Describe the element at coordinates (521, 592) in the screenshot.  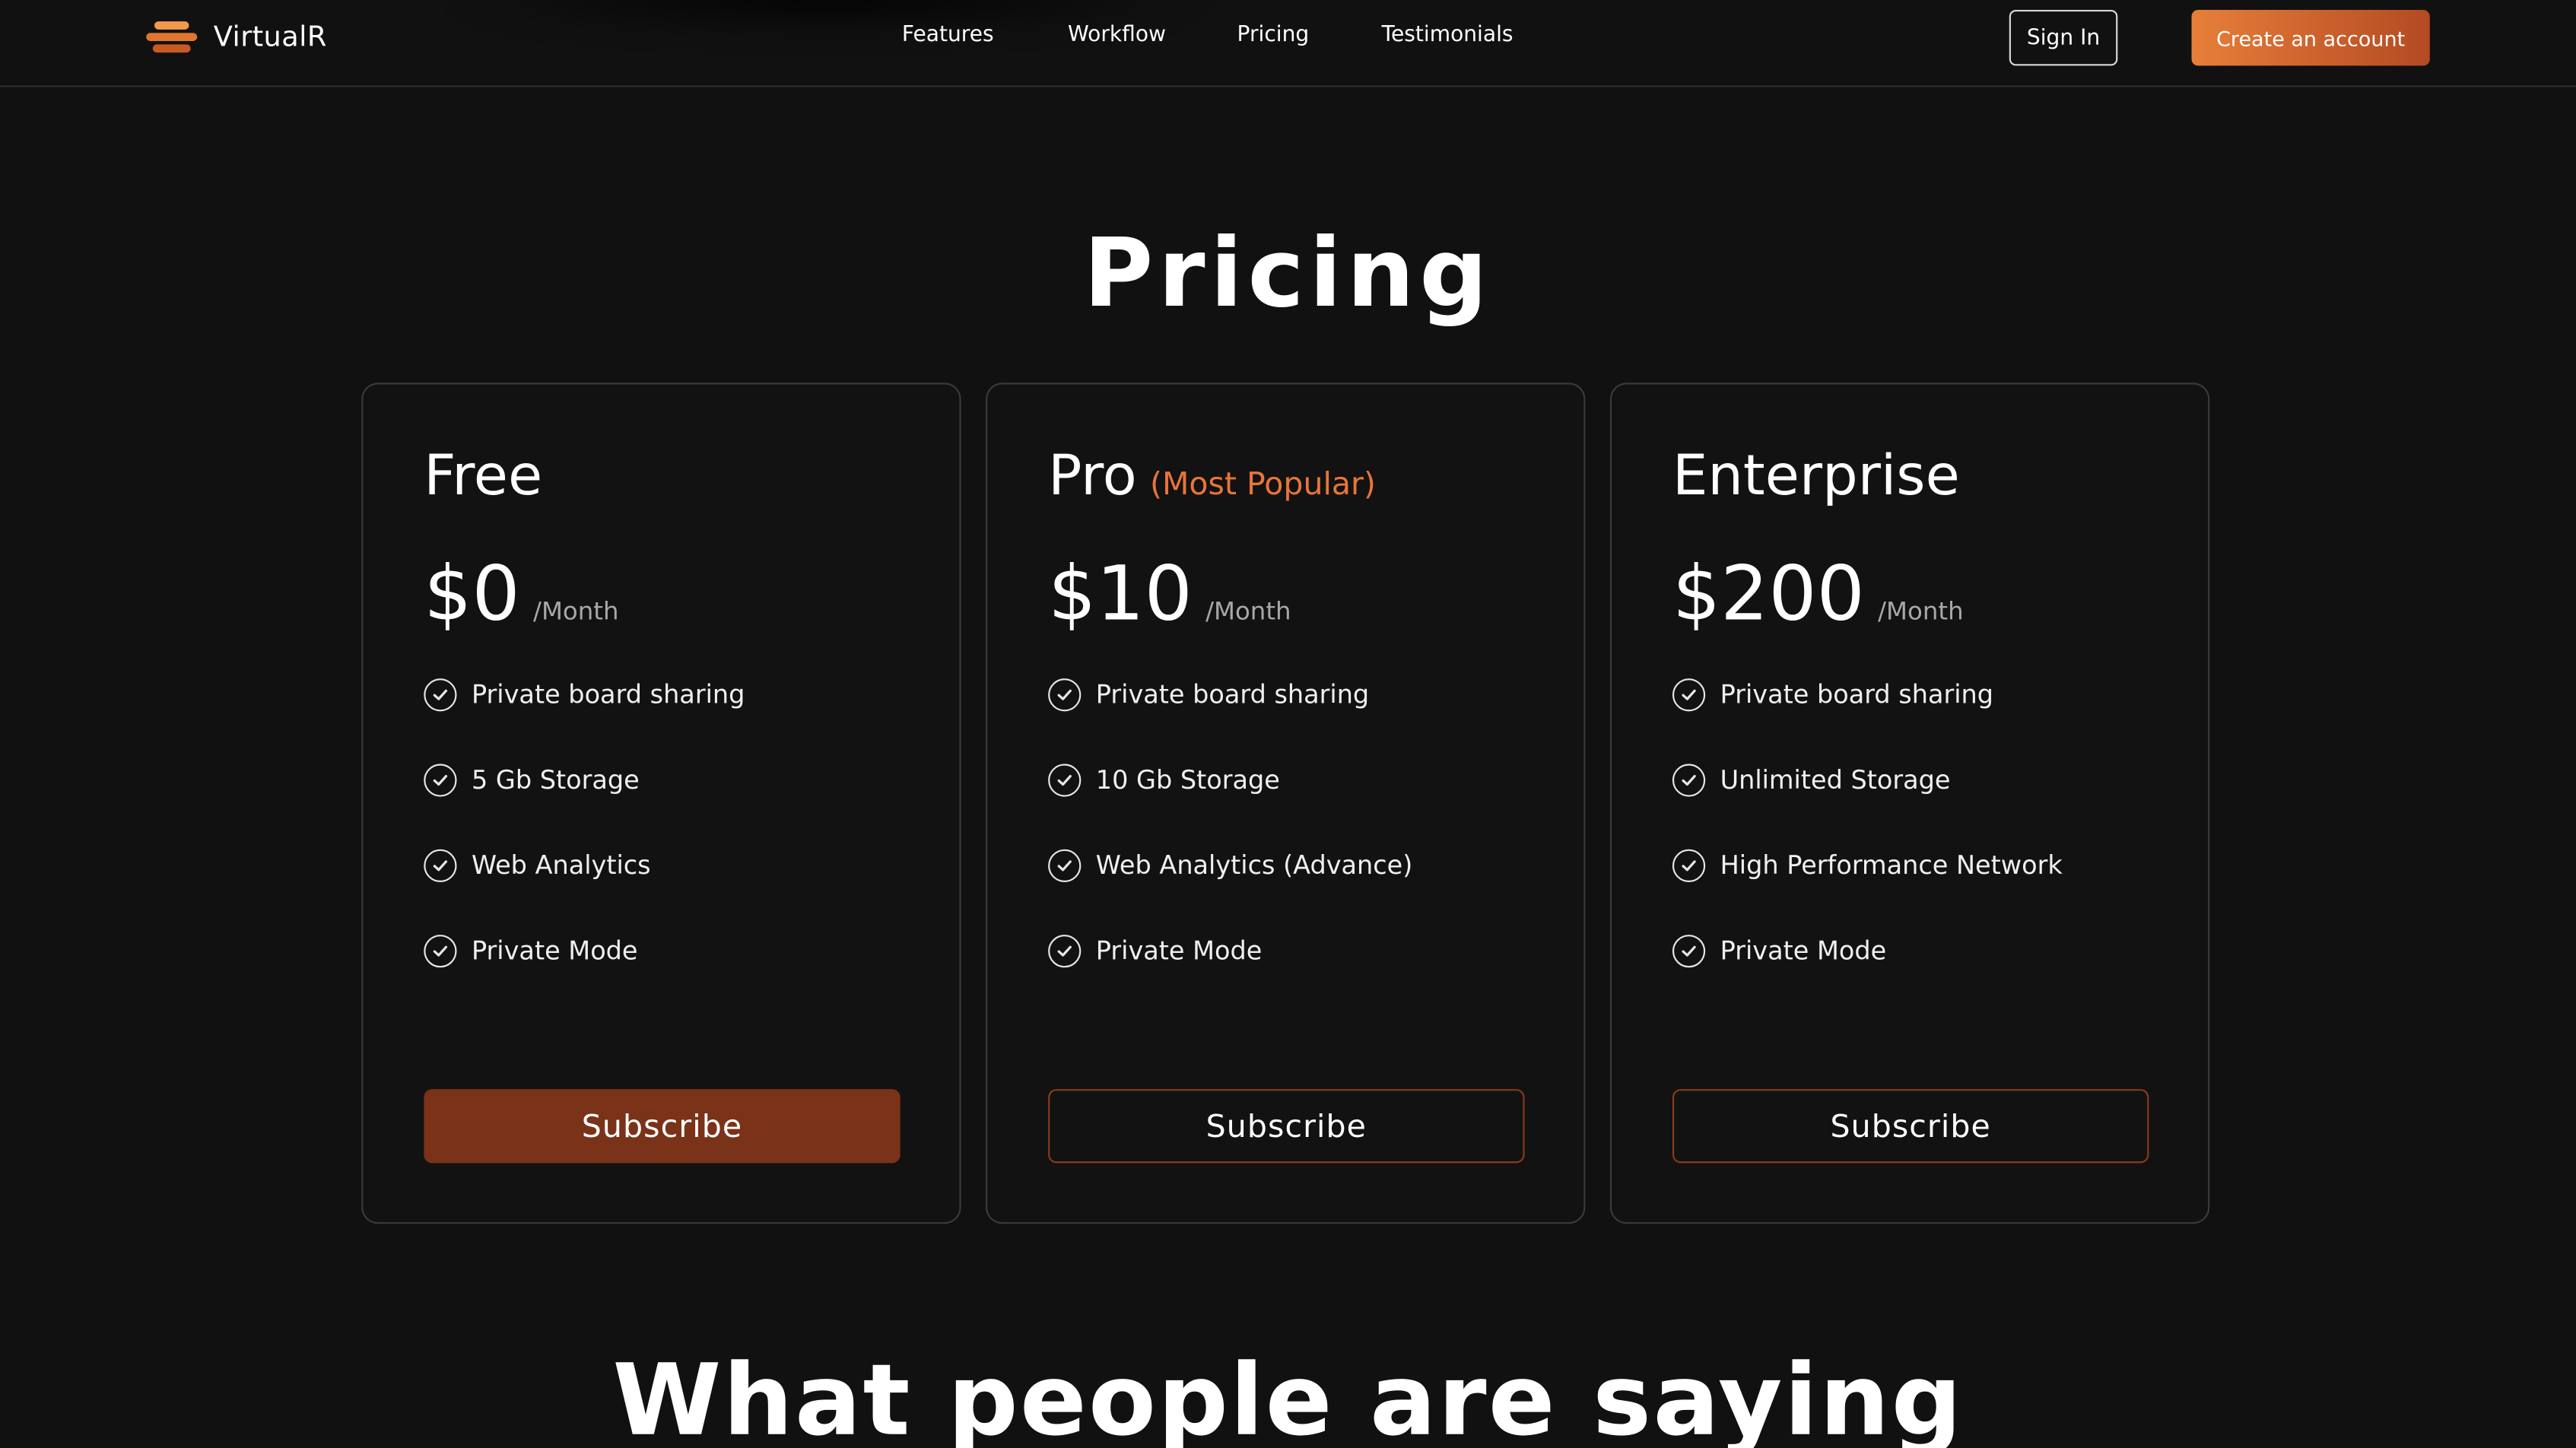
I see `plan-price-row: $0 /Month` at that location.